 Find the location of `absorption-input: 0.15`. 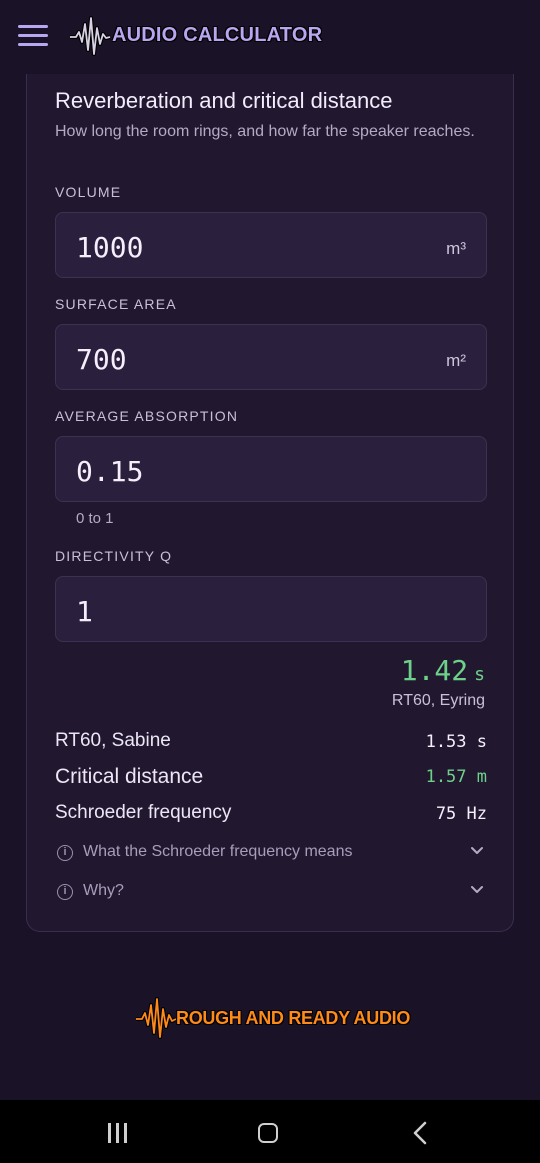

absorption-input: 0.15 is located at coordinates (271, 469).